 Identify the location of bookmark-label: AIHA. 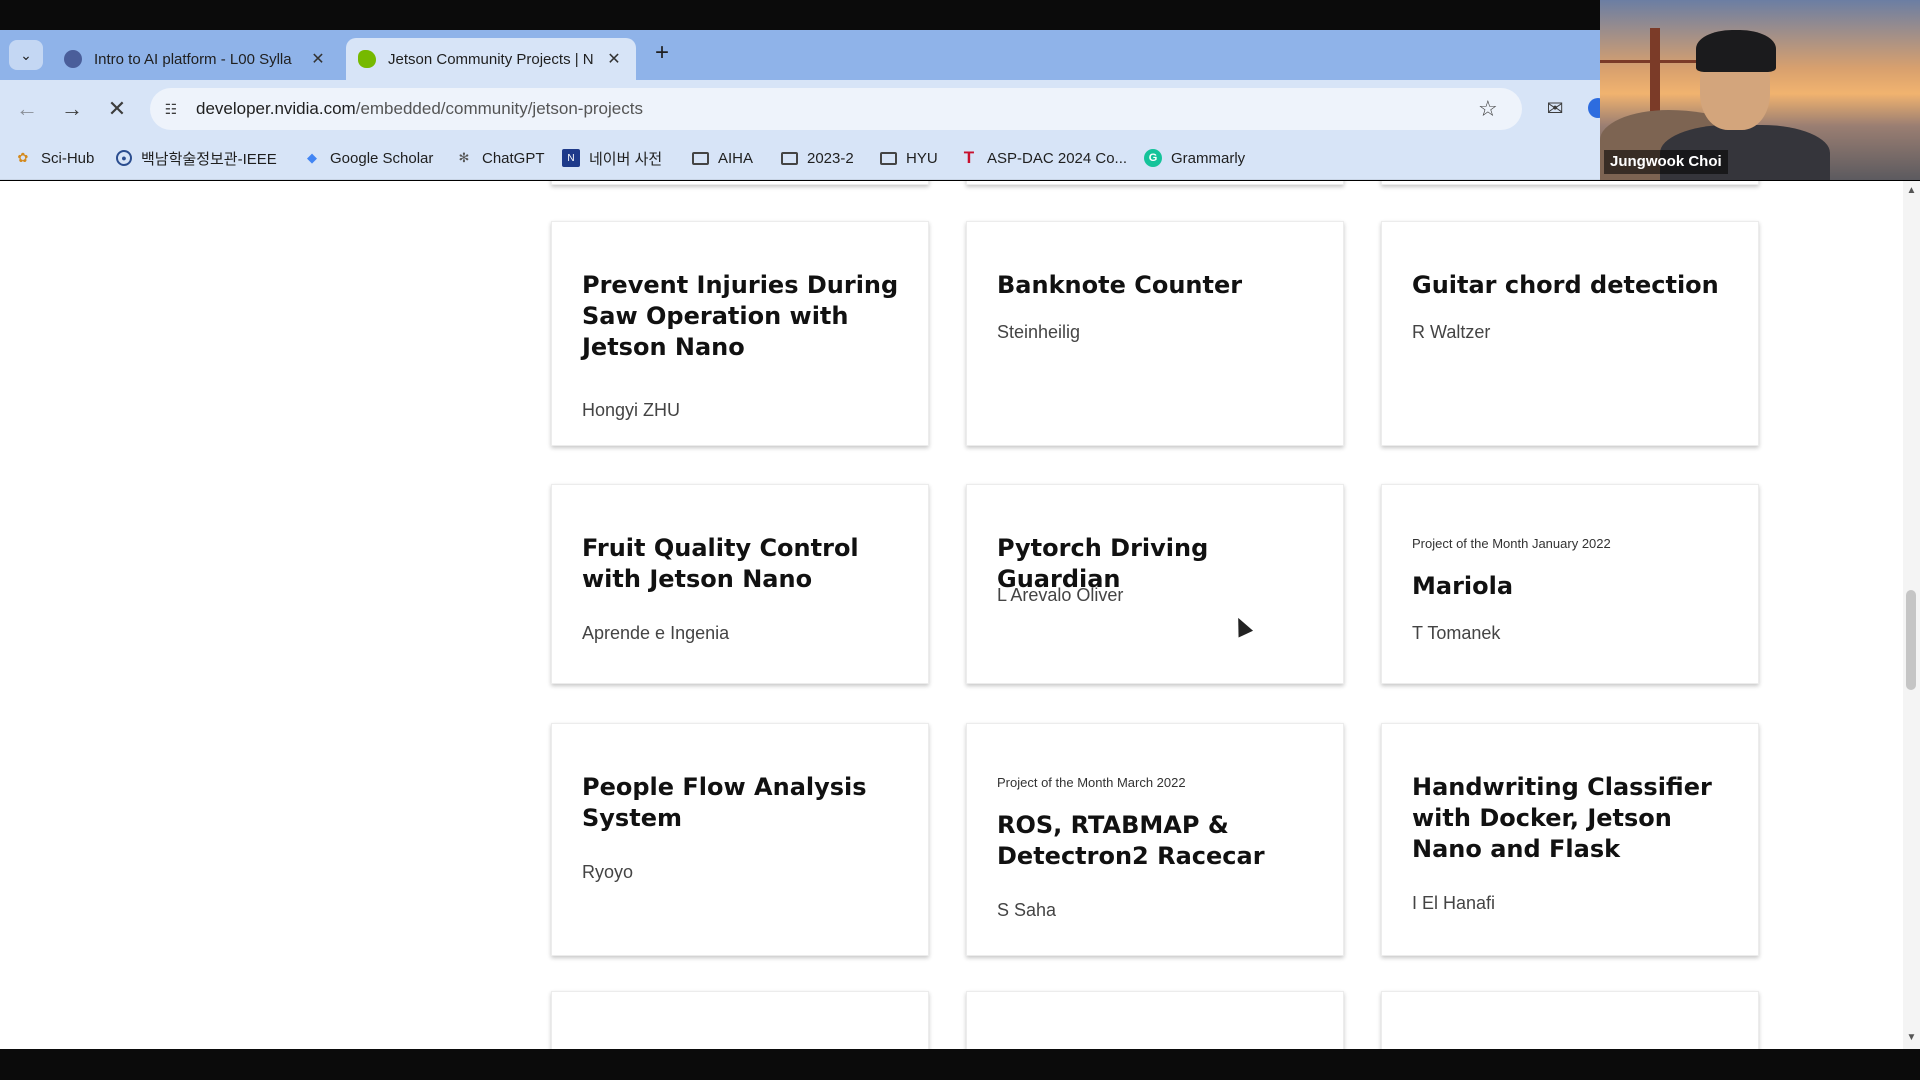
(736, 158).